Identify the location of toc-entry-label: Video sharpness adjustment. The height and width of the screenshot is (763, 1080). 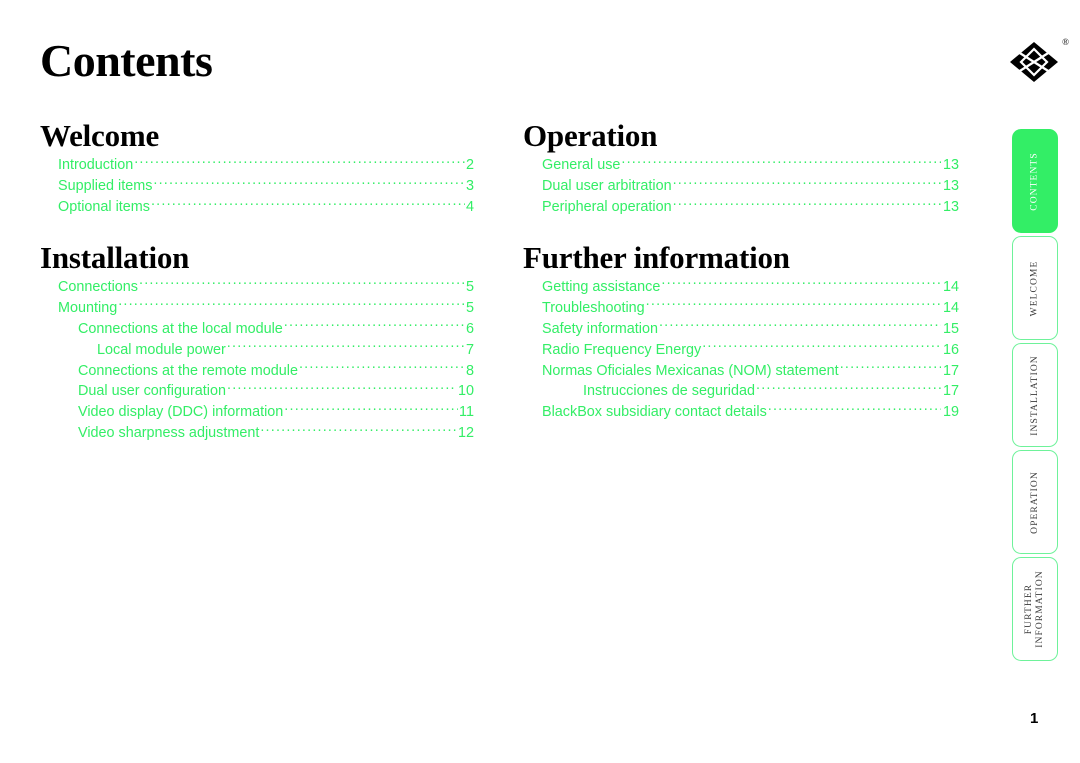
(169, 433).